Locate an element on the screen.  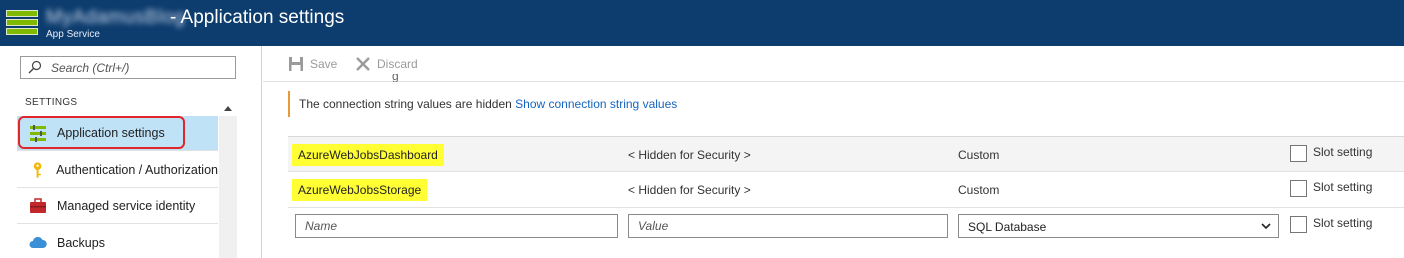
page-title: - Application settings is located at coordinates (257, 17).